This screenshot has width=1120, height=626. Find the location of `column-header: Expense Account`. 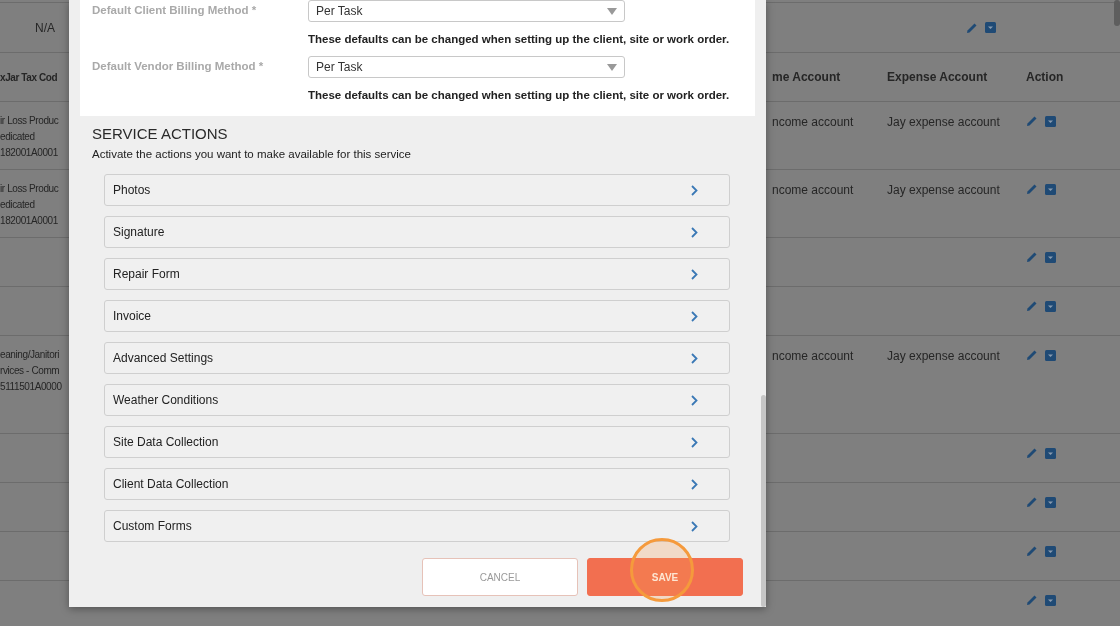

column-header: Expense Account is located at coordinates (938, 77).